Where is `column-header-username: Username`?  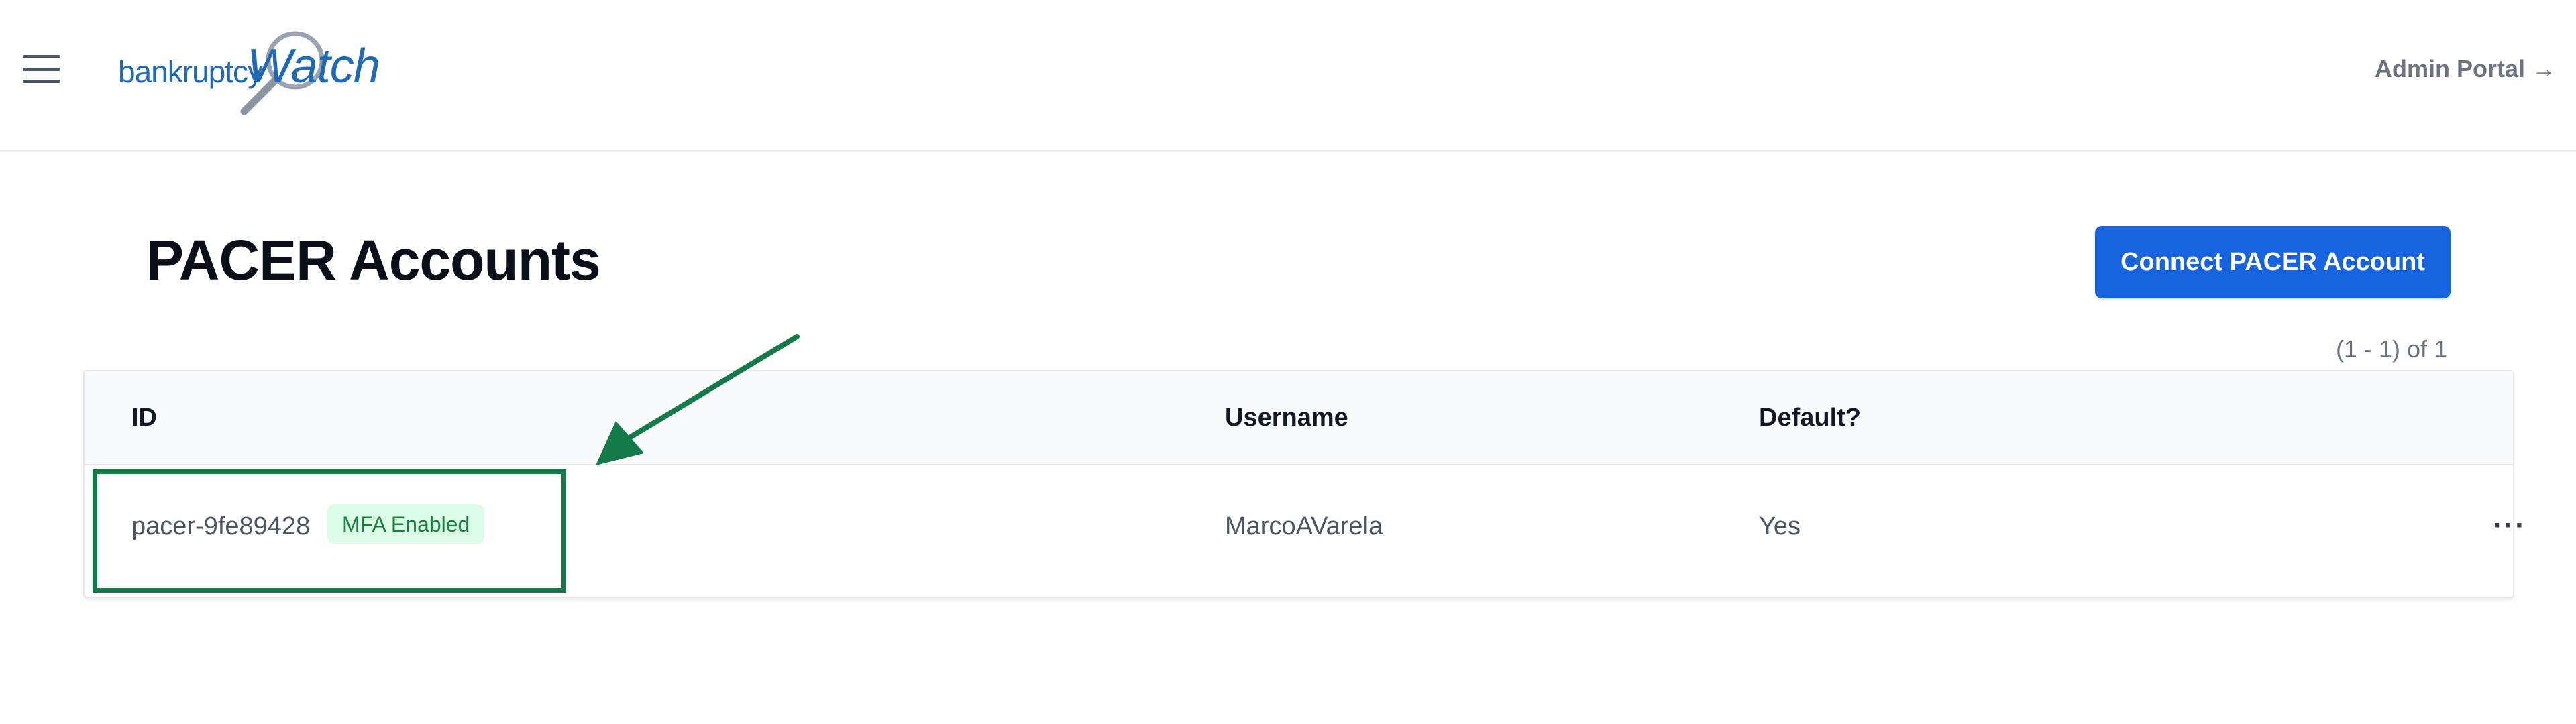
column-header-username: Username is located at coordinates (1286, 418).